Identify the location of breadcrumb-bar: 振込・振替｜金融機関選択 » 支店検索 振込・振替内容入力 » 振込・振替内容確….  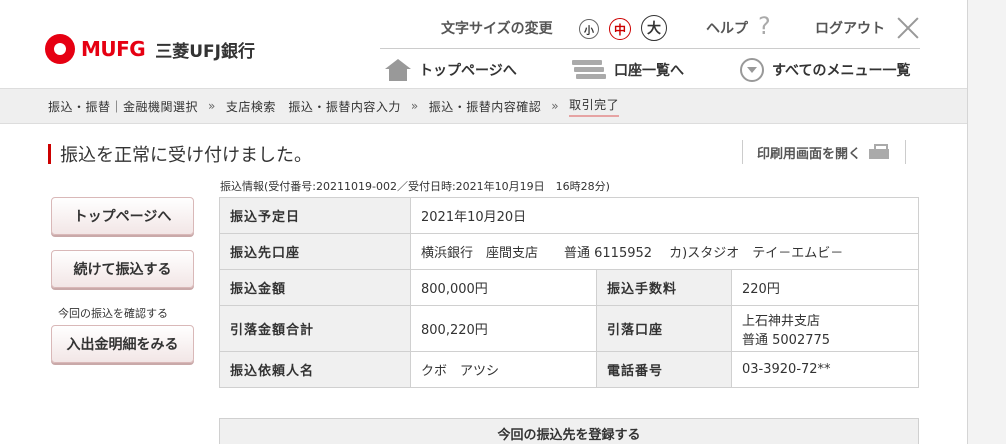
(483, 106).